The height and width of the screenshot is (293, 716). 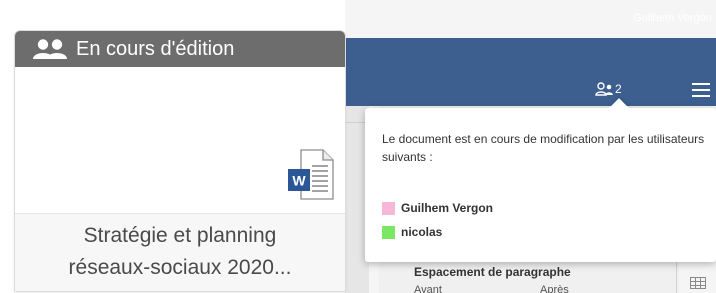 What do you see at coordinates (180, 233) in the screenshot?
I see `document-title-line-1: Stratégie et planning` at bounding box center [180, 233].